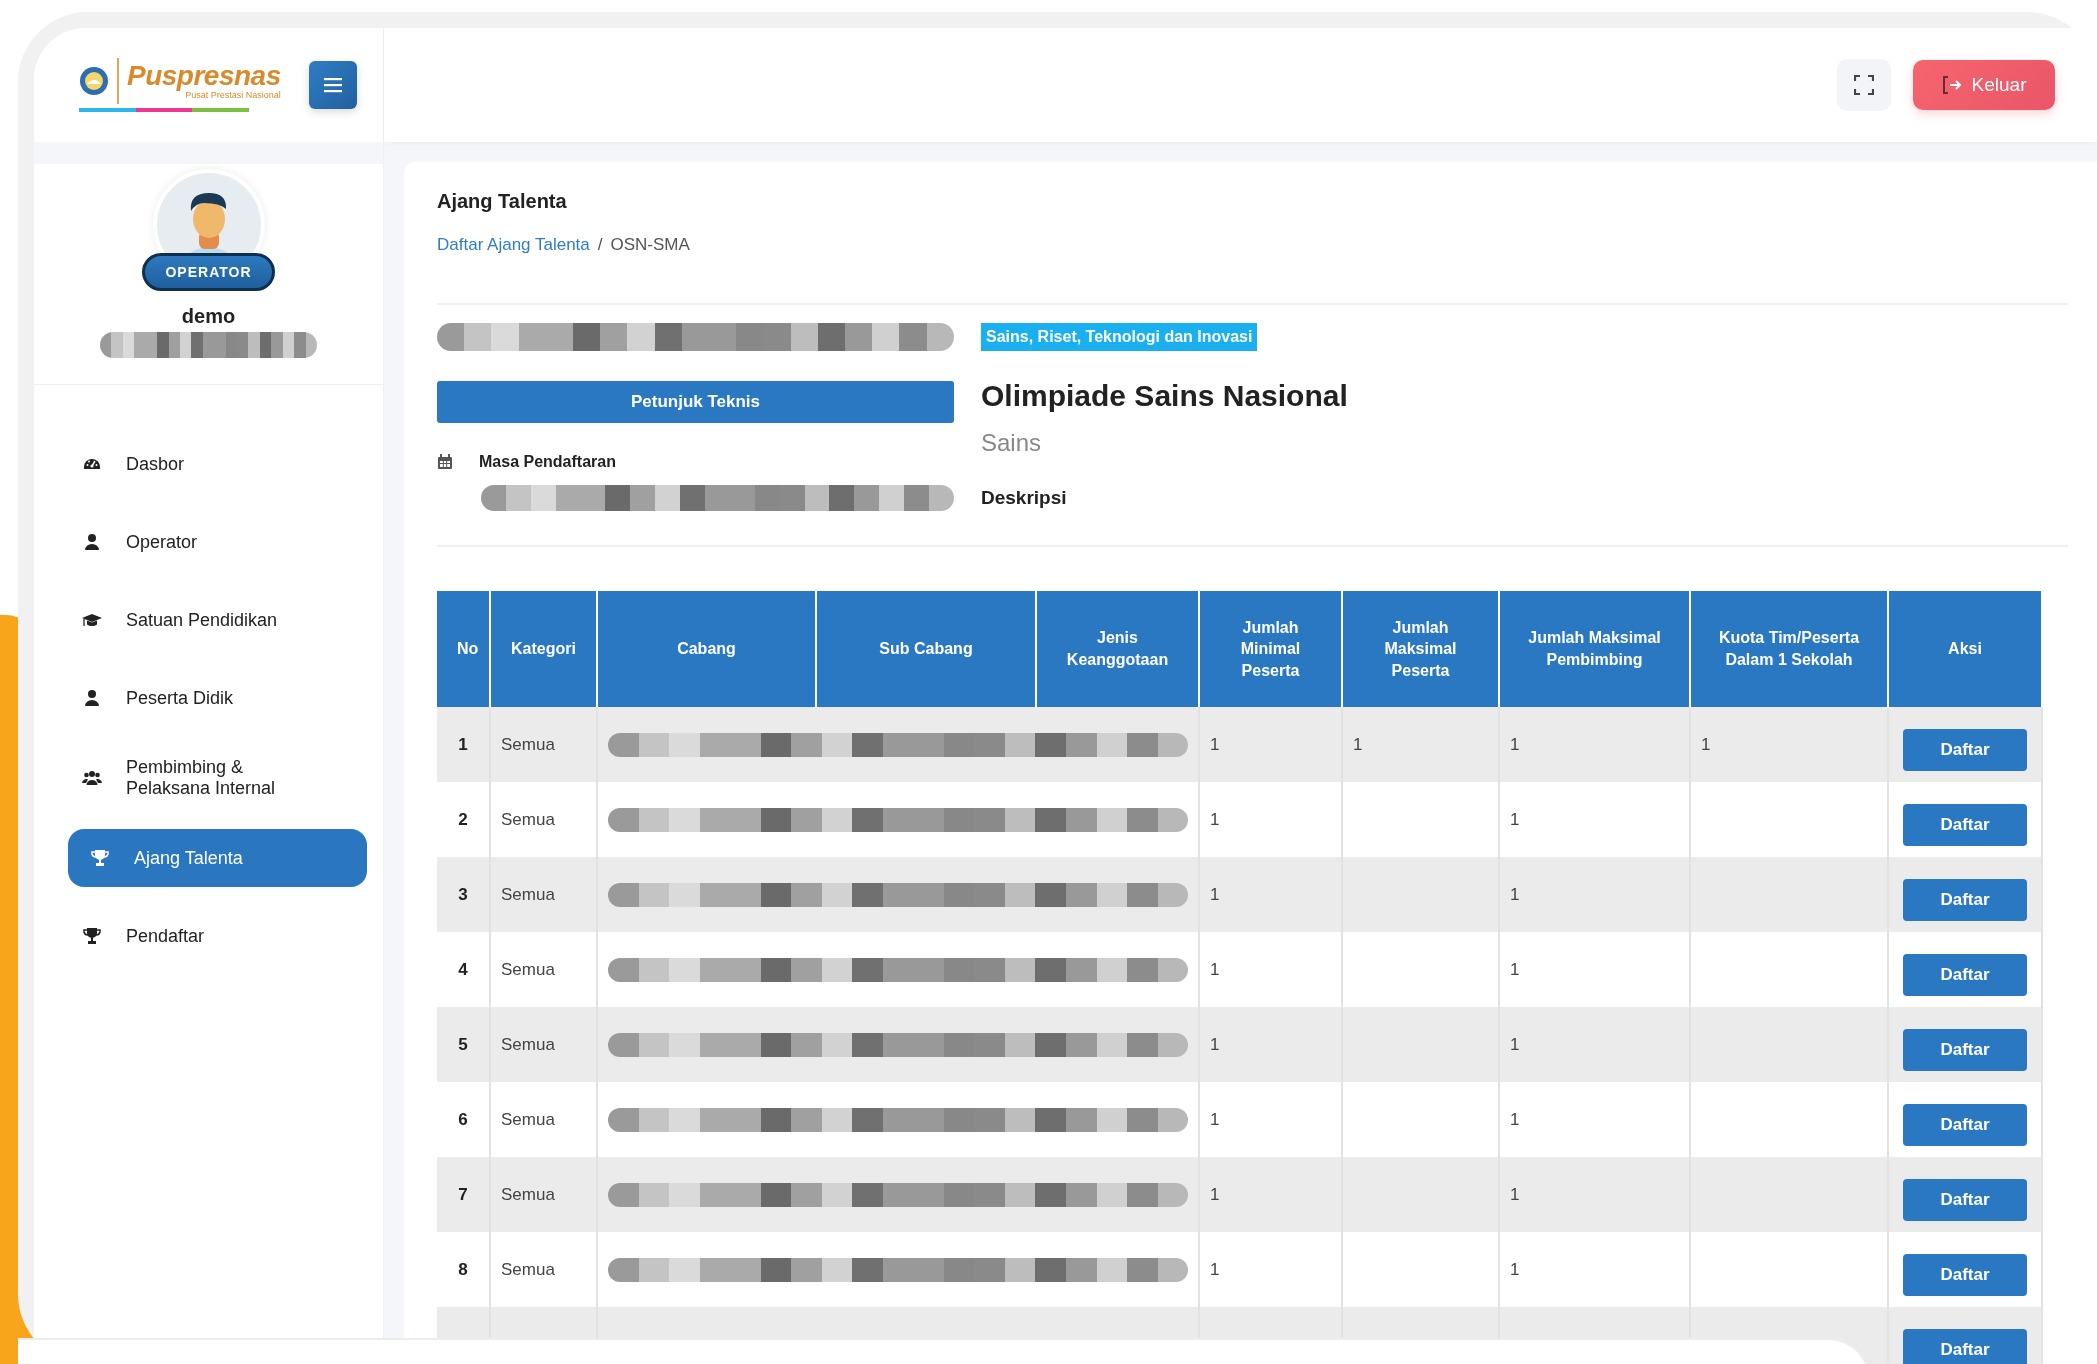 The height and width of the screenshot is (1364, 2097). Describe the element at coordinates (217, 858) in the screenshot. I see `sidebar-item: Ajang Talenta` at that location.